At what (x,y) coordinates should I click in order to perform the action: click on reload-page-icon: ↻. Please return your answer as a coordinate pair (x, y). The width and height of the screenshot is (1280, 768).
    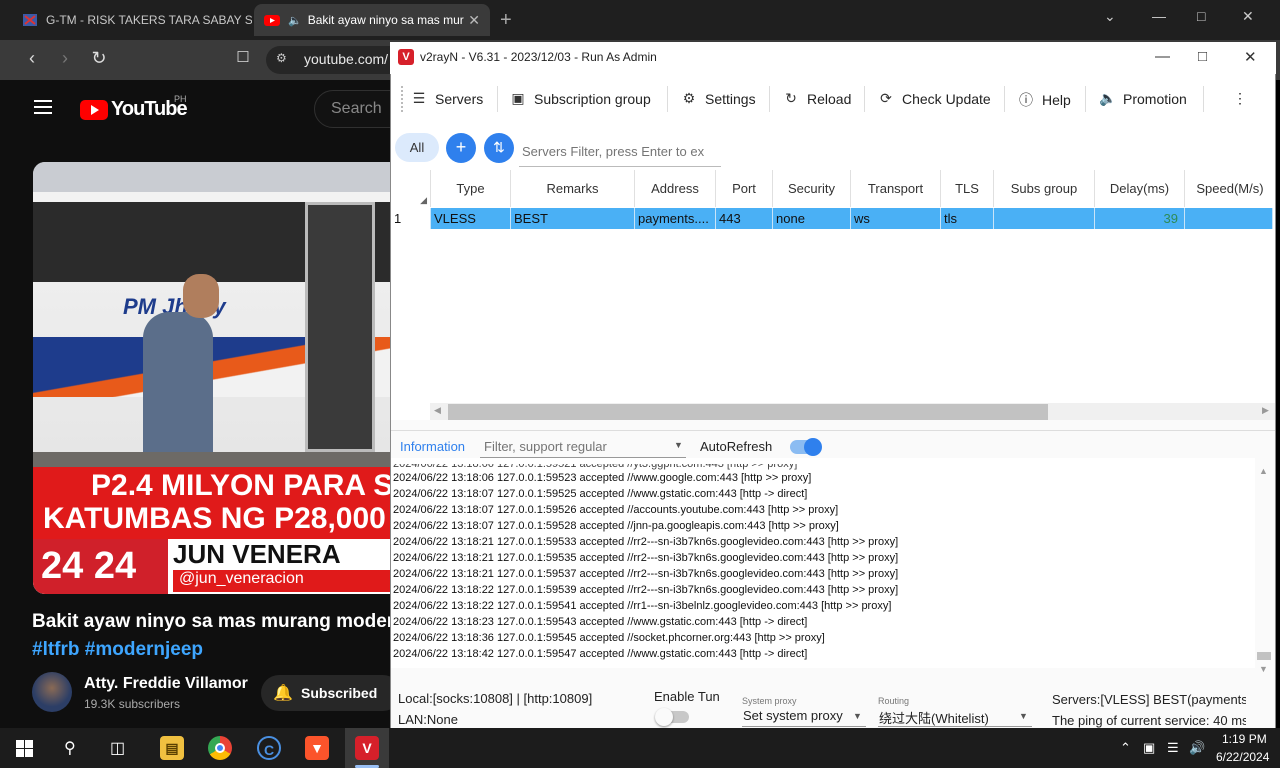
    Looking at the image, I should click on (99, 58).